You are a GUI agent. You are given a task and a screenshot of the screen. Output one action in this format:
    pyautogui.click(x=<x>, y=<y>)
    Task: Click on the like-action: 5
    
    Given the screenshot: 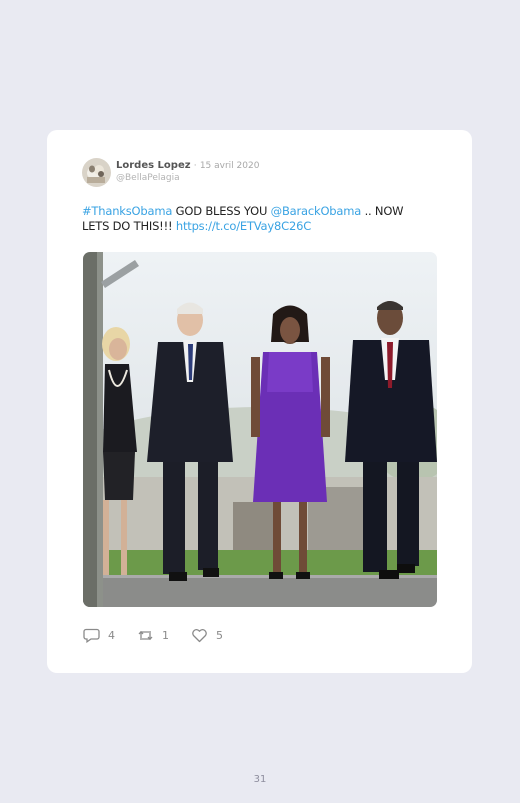 What is the action you would take?
    pyautogui.click(x=207, y=635)
    